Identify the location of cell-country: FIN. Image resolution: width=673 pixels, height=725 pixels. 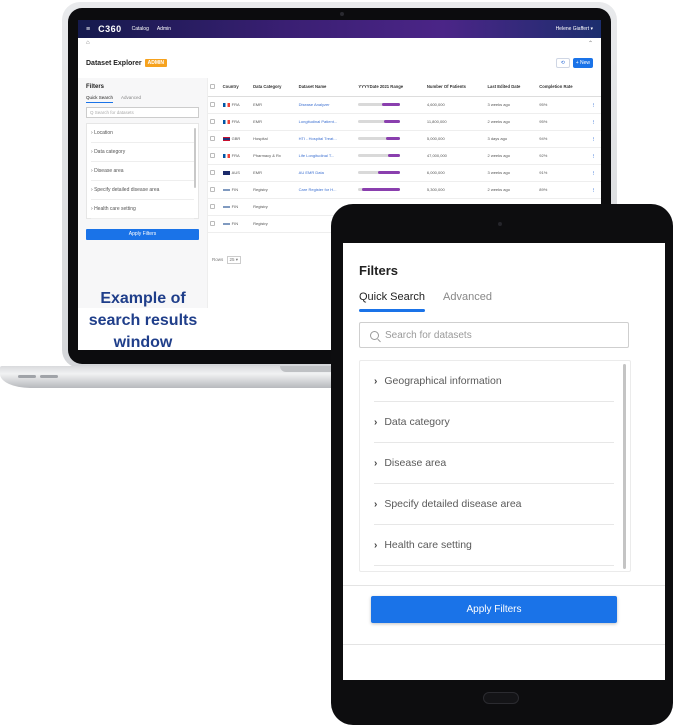
(235, 206).